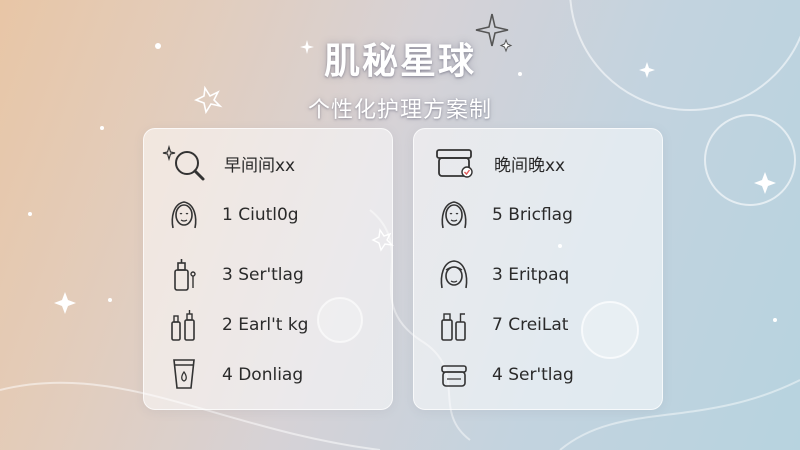 The height and width of the screenshot is (450, 800). I want to click on list-item: 3 Eritpaq, so click(501, 275).